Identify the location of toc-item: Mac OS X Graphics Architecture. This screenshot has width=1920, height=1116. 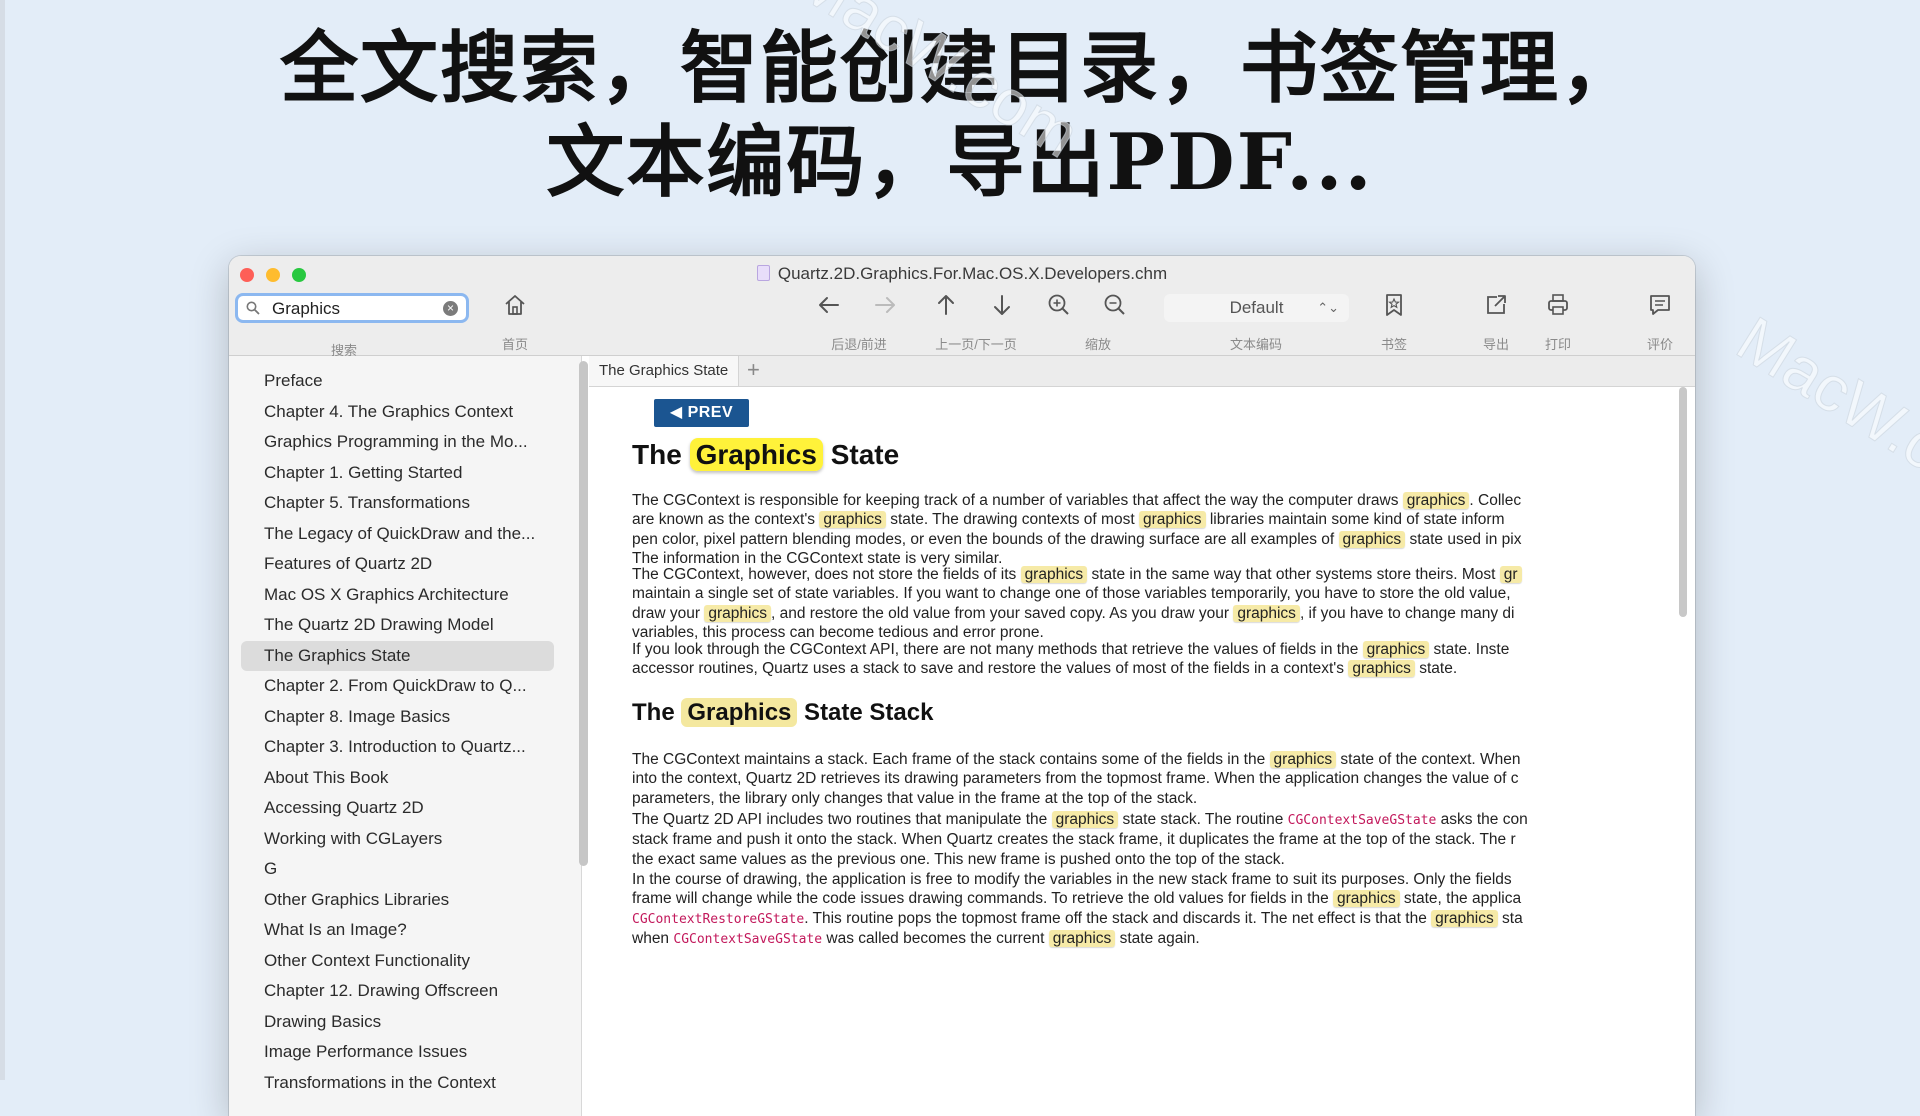
(391, 595).